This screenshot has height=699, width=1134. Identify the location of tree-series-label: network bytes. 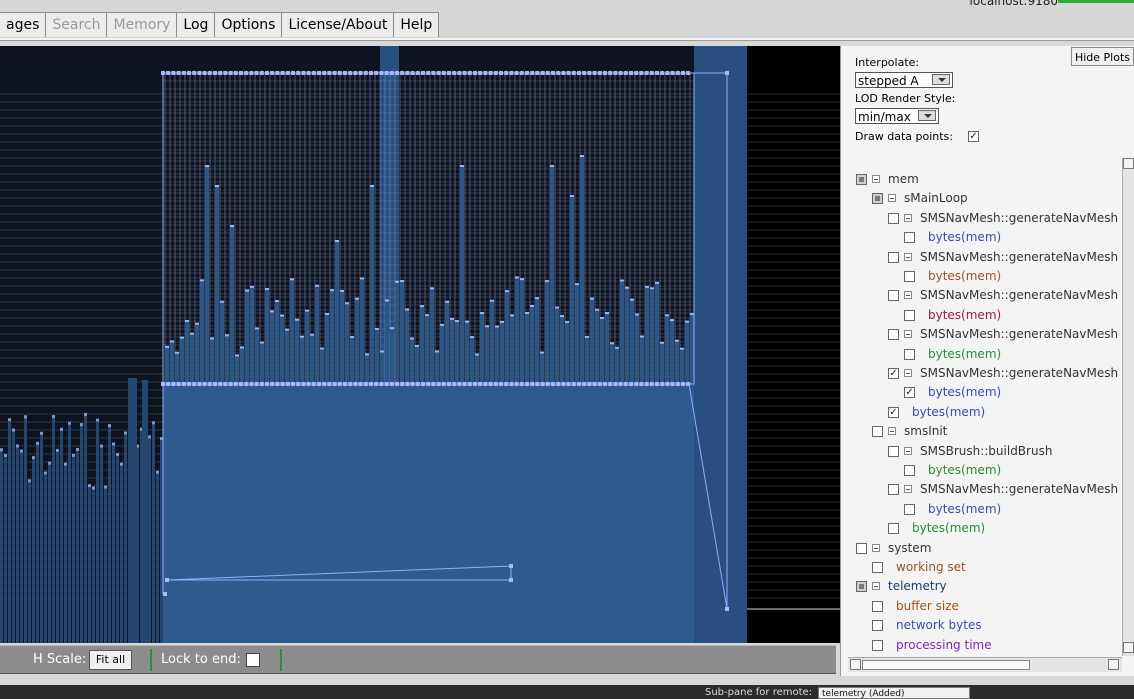
(939, 625).